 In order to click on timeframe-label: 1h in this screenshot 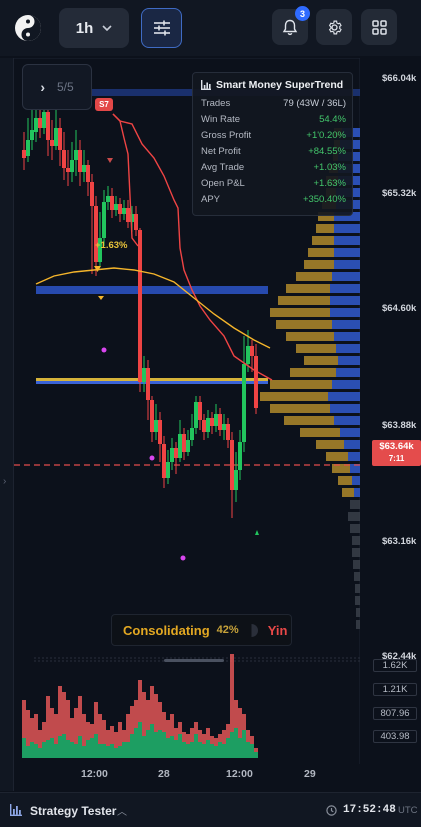, I will do `click(84, 28)`.